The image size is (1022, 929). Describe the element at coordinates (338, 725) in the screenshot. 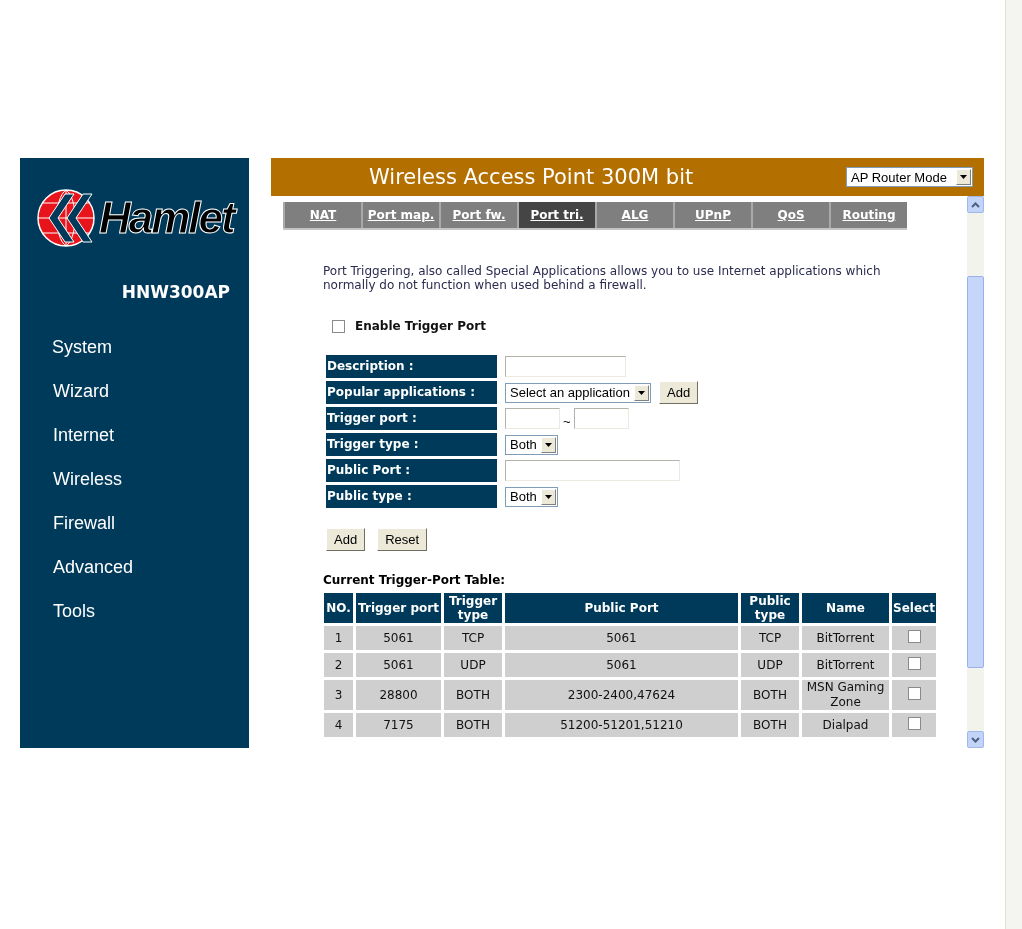

I see `table-cell: 4` at that location.